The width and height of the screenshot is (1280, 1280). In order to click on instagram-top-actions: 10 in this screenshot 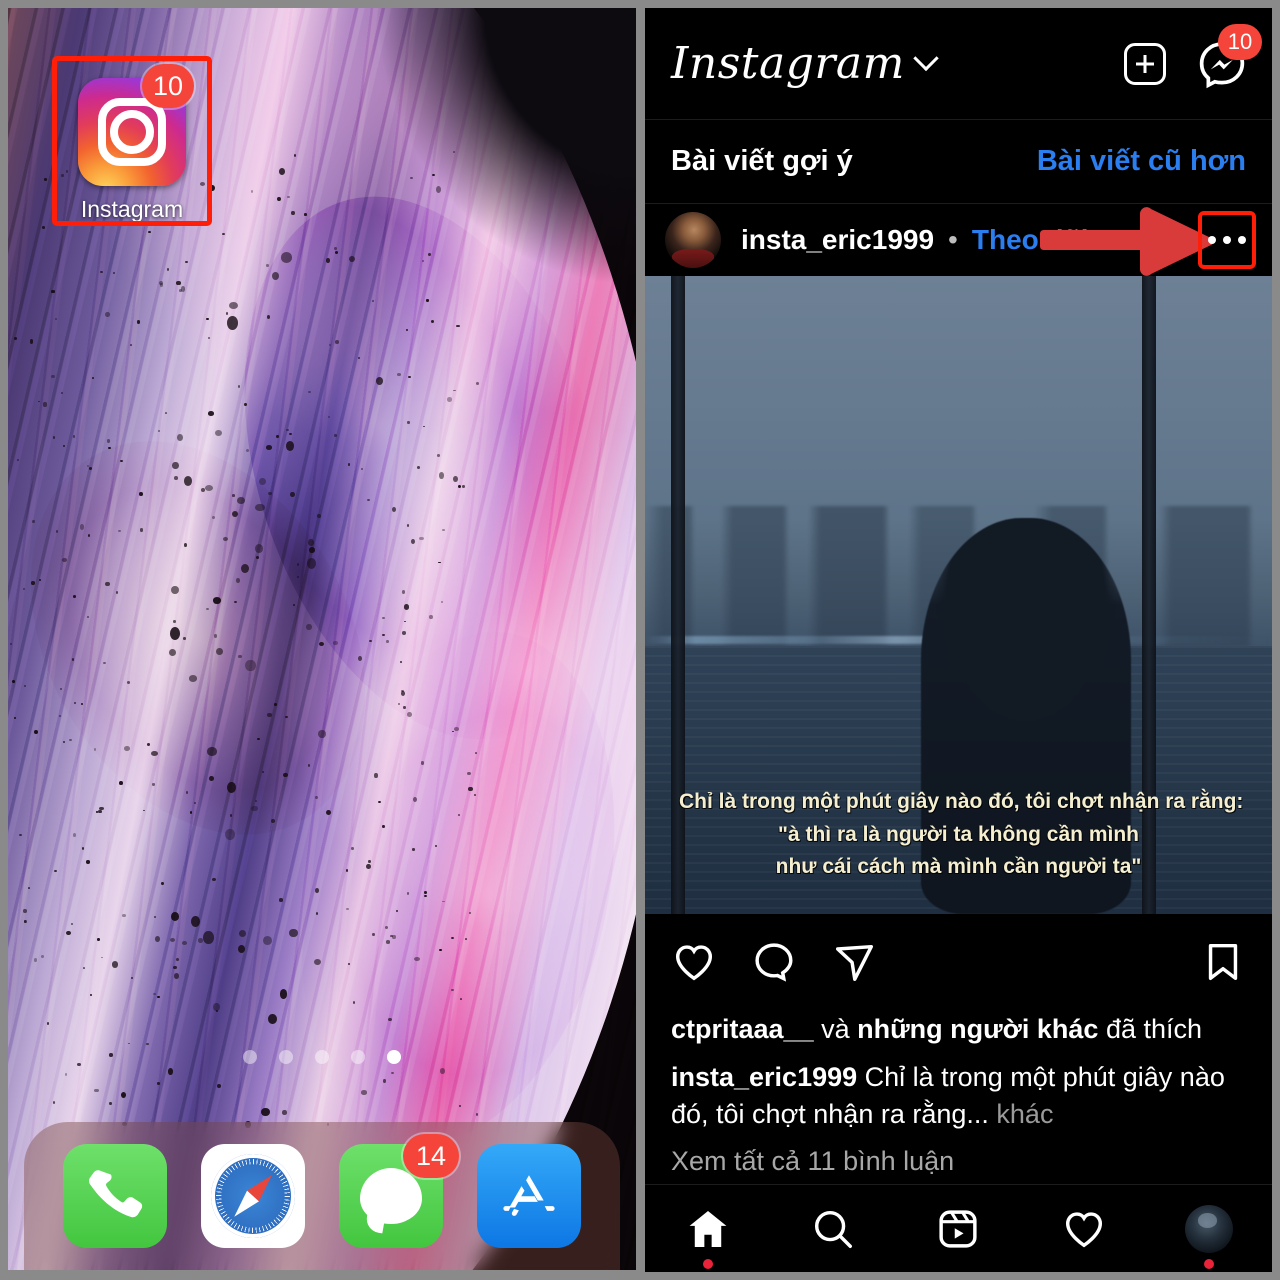, I will do `click(1193, 56)`.